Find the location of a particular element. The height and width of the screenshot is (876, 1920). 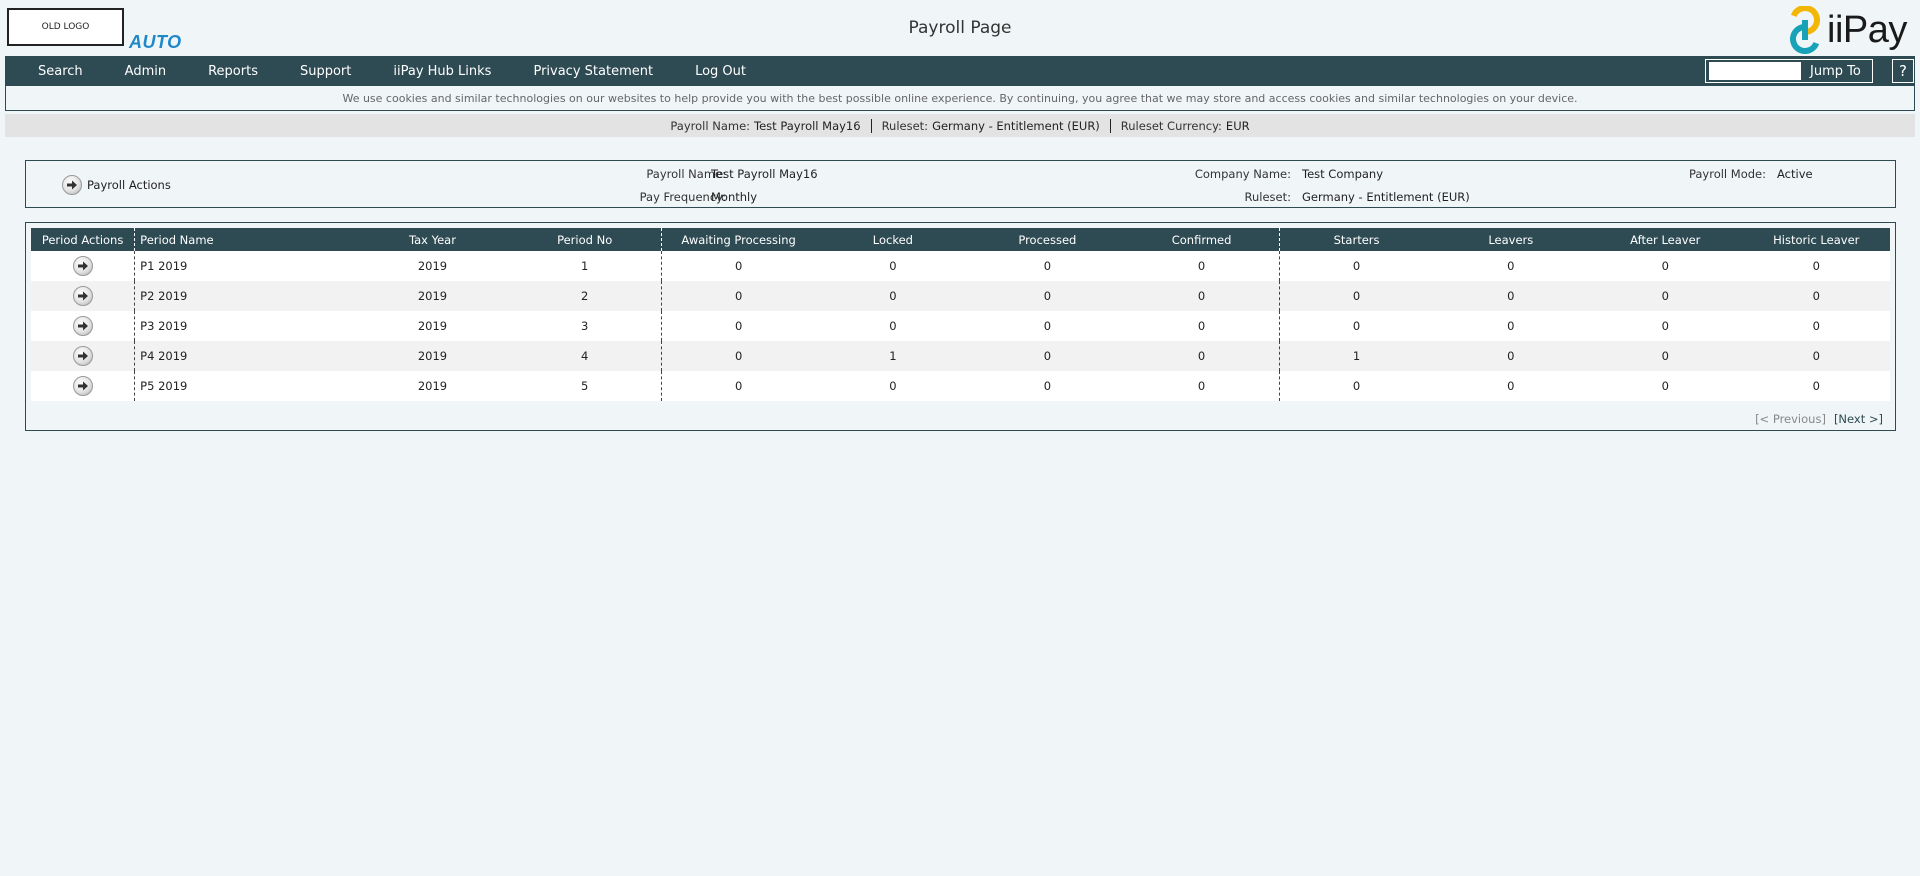

nav-search: Search is located at coordinates (54, 71).